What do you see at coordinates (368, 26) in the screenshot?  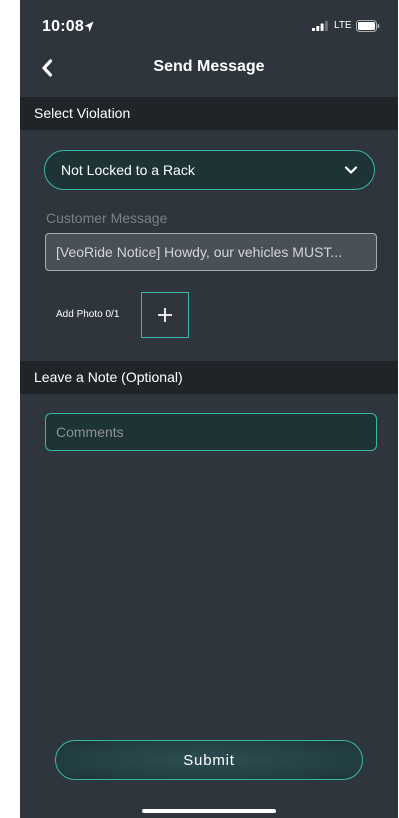 I see `battery-icon` at bounding box center [368, 26].